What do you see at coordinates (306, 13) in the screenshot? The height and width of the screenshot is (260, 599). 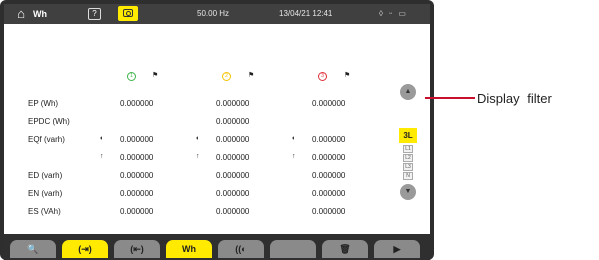 I see `datetime-readout: 13/04/21 12:41` at bounding box center [306, 13].